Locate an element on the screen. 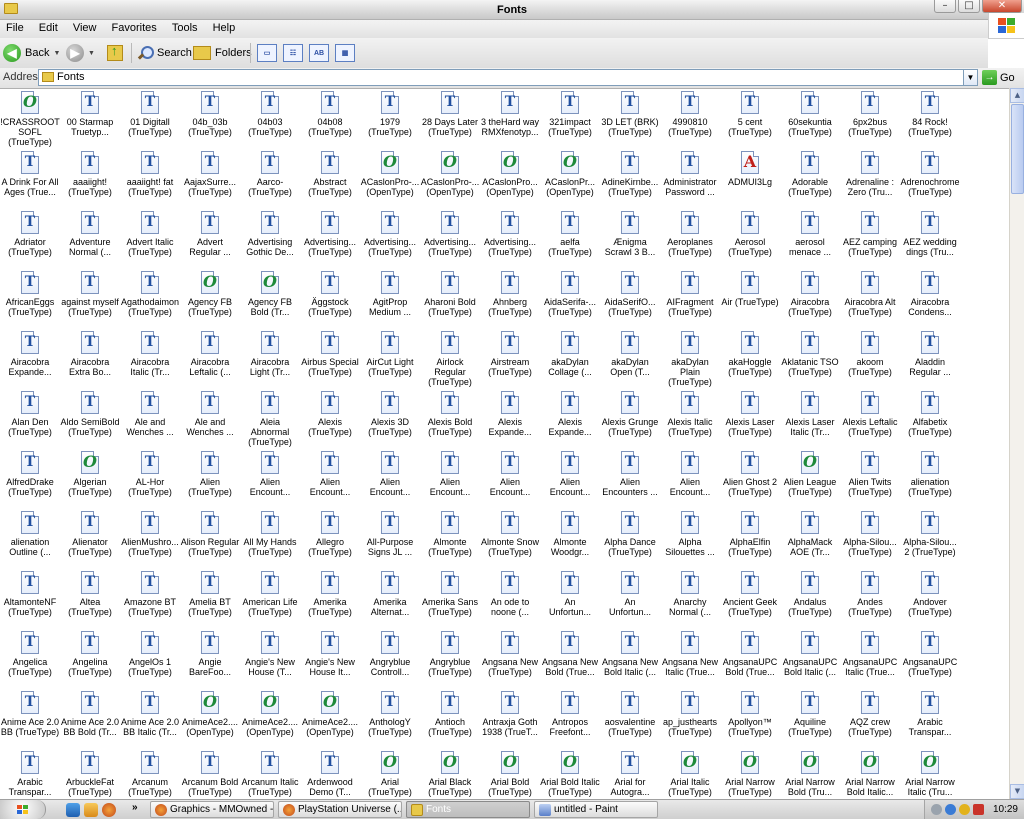 The height and width of the screenshot is (819, 1024). font-file-item: T Äggstock (TrueType) is located at coordinates (330, 299).